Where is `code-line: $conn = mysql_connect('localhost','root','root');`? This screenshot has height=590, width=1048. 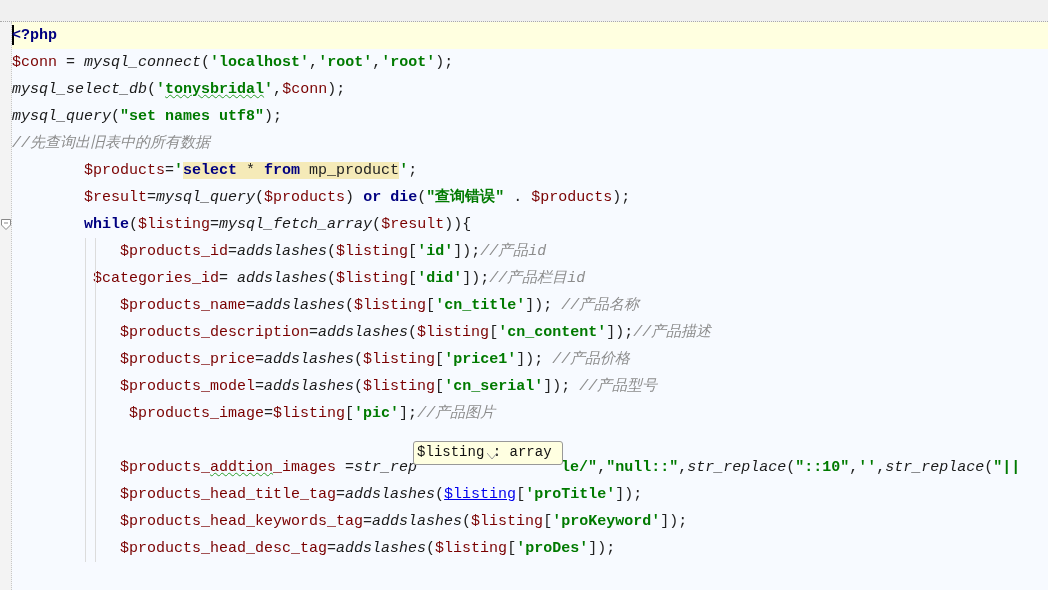 code-line: $conn = mysql_connect('localhost','root','root'); is located at coordinates (233, 63).